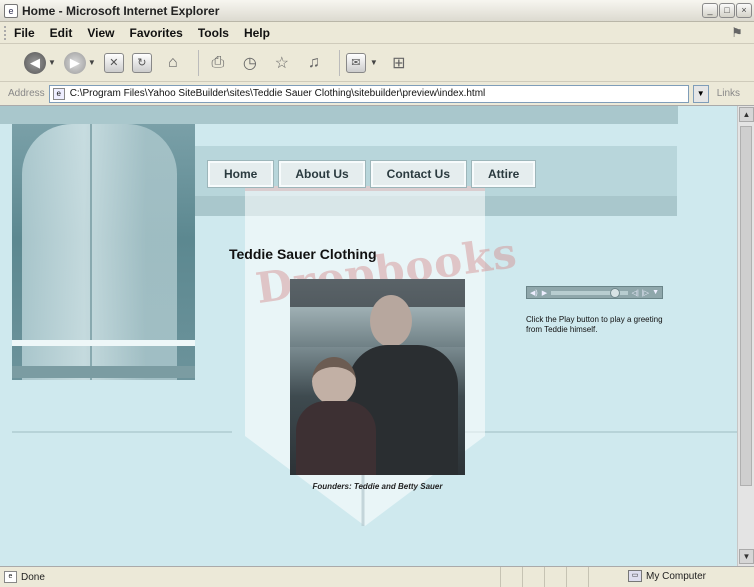 The image size is (754, 587). Describe the element at coordinates (334, 381) in the screenshot. I see `photo-woman-head` at that location.